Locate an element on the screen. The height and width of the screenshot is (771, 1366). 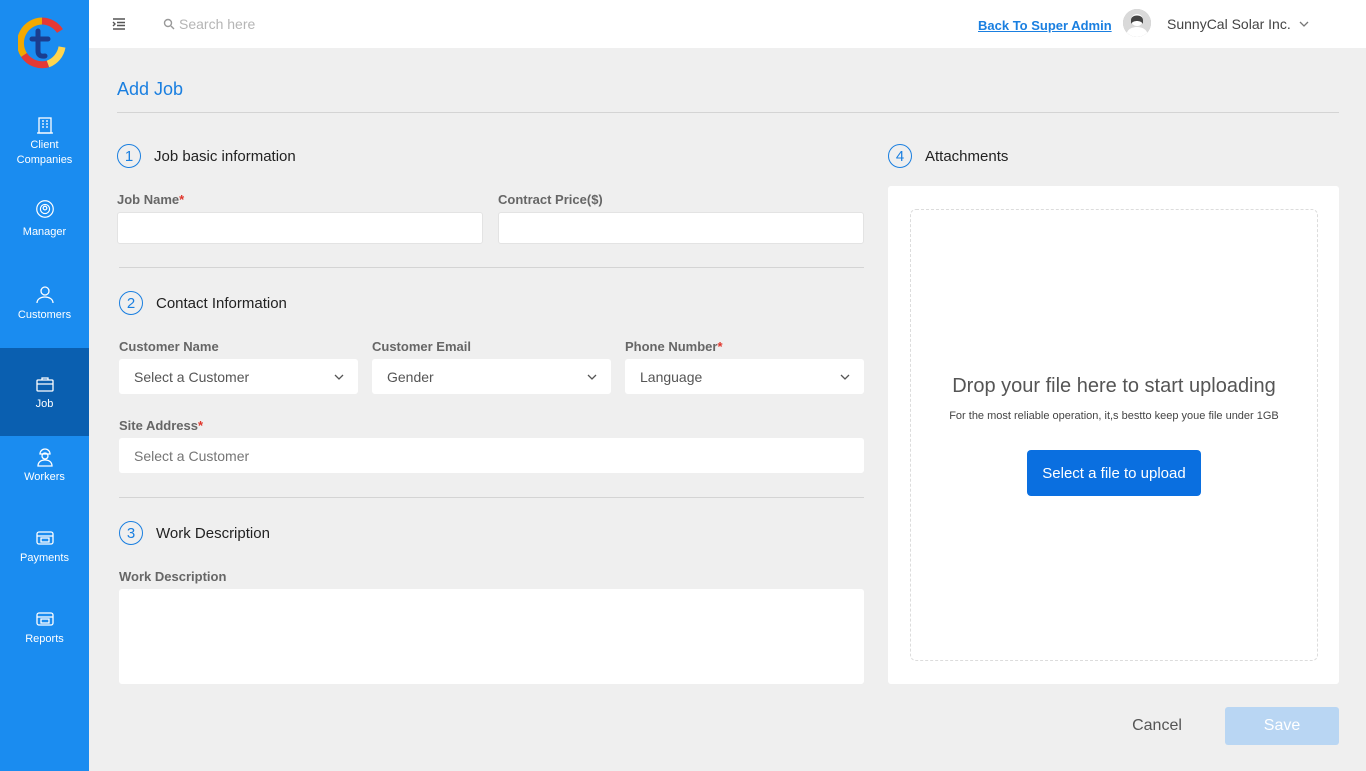
sidebar-item-workers: Workers is located at coordinates (44, 466).